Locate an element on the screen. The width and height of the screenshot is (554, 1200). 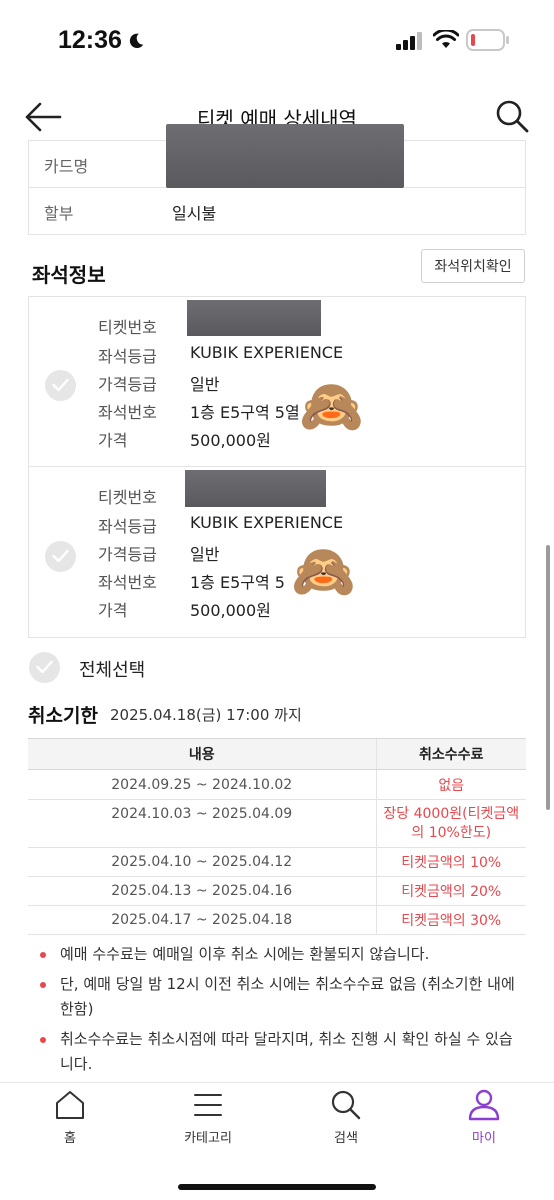
column-header-content: 내용 is located at coordinates (202, 754).